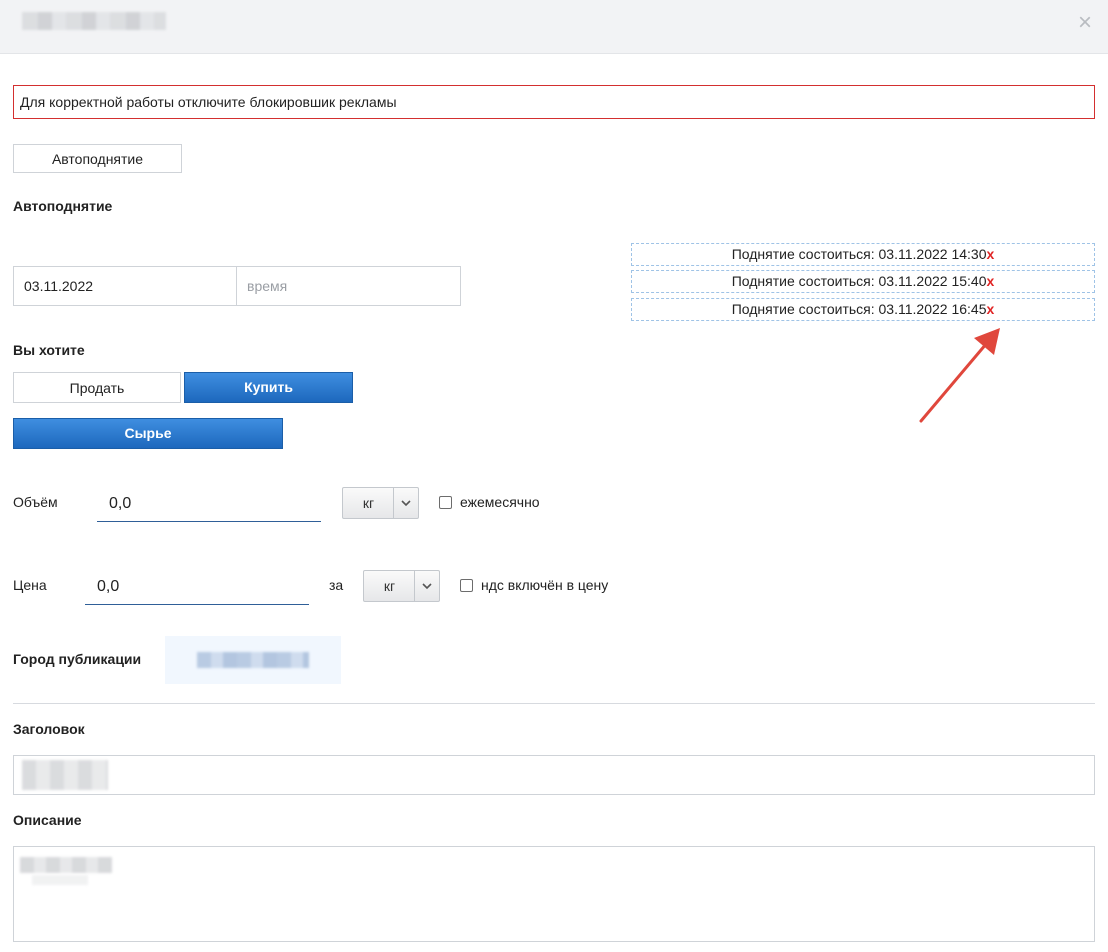 The height and width of the screenshot is (952, 1108). I want to click on description-field-label: Описание, so click(47, 820).